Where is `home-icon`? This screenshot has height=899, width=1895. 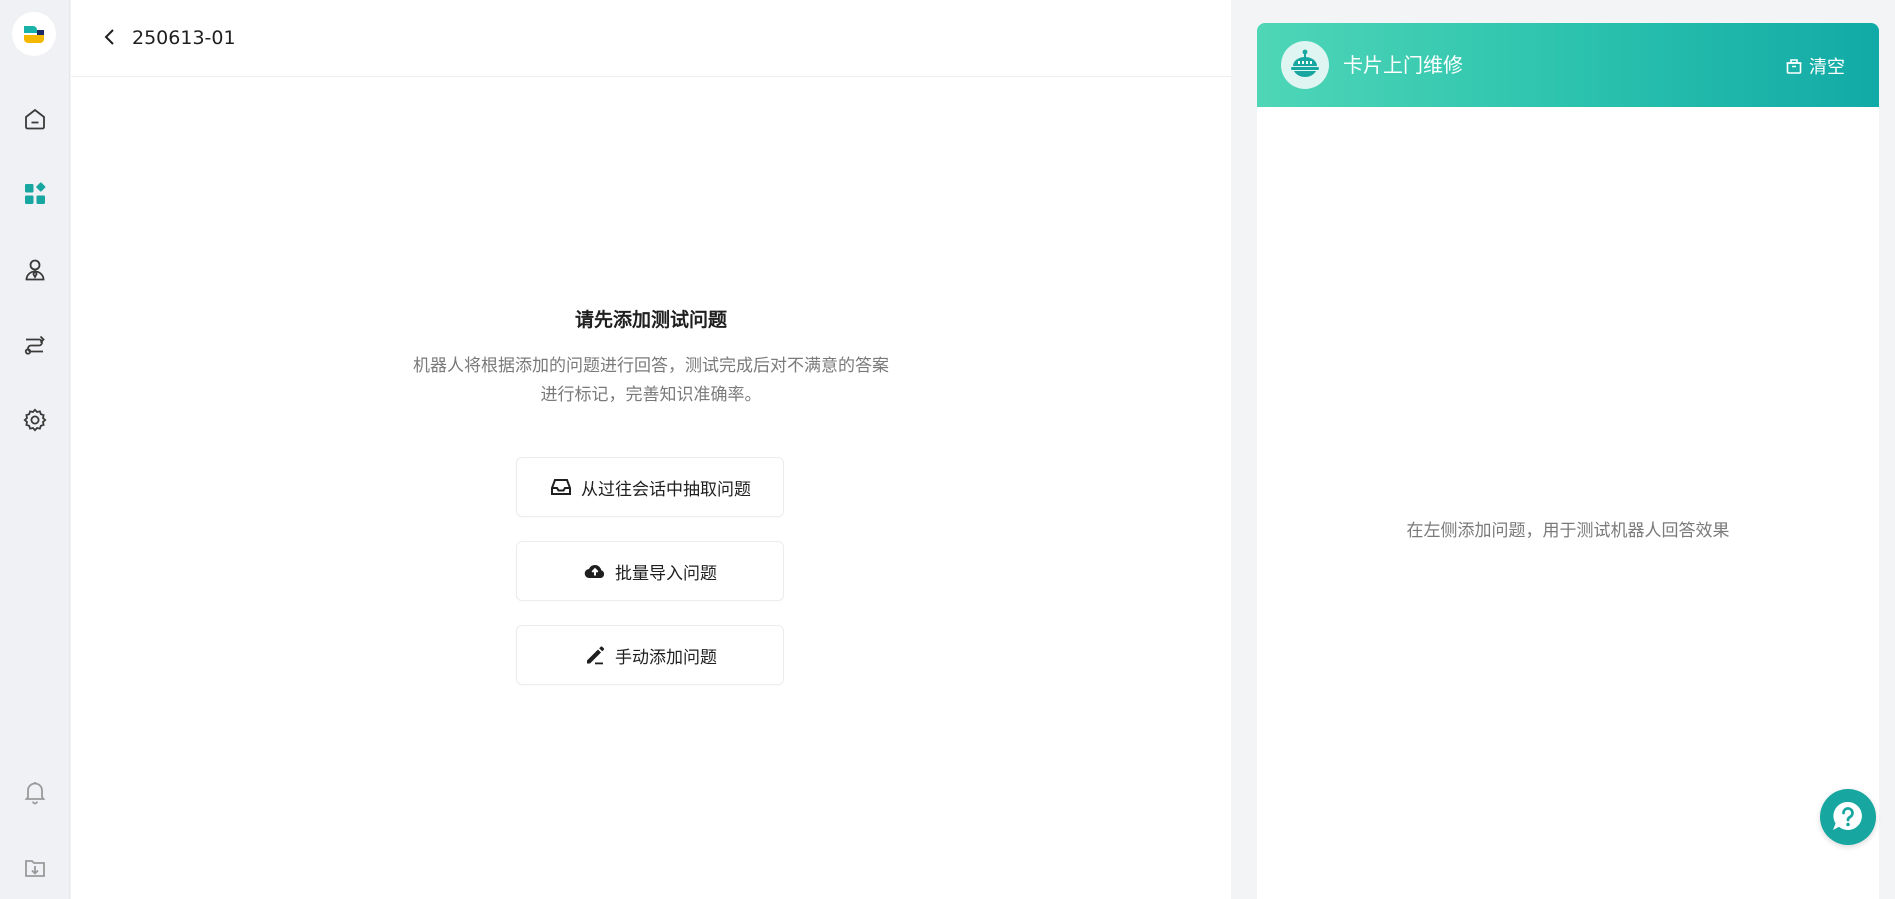
home-icon is located at coordinates (35, 119).